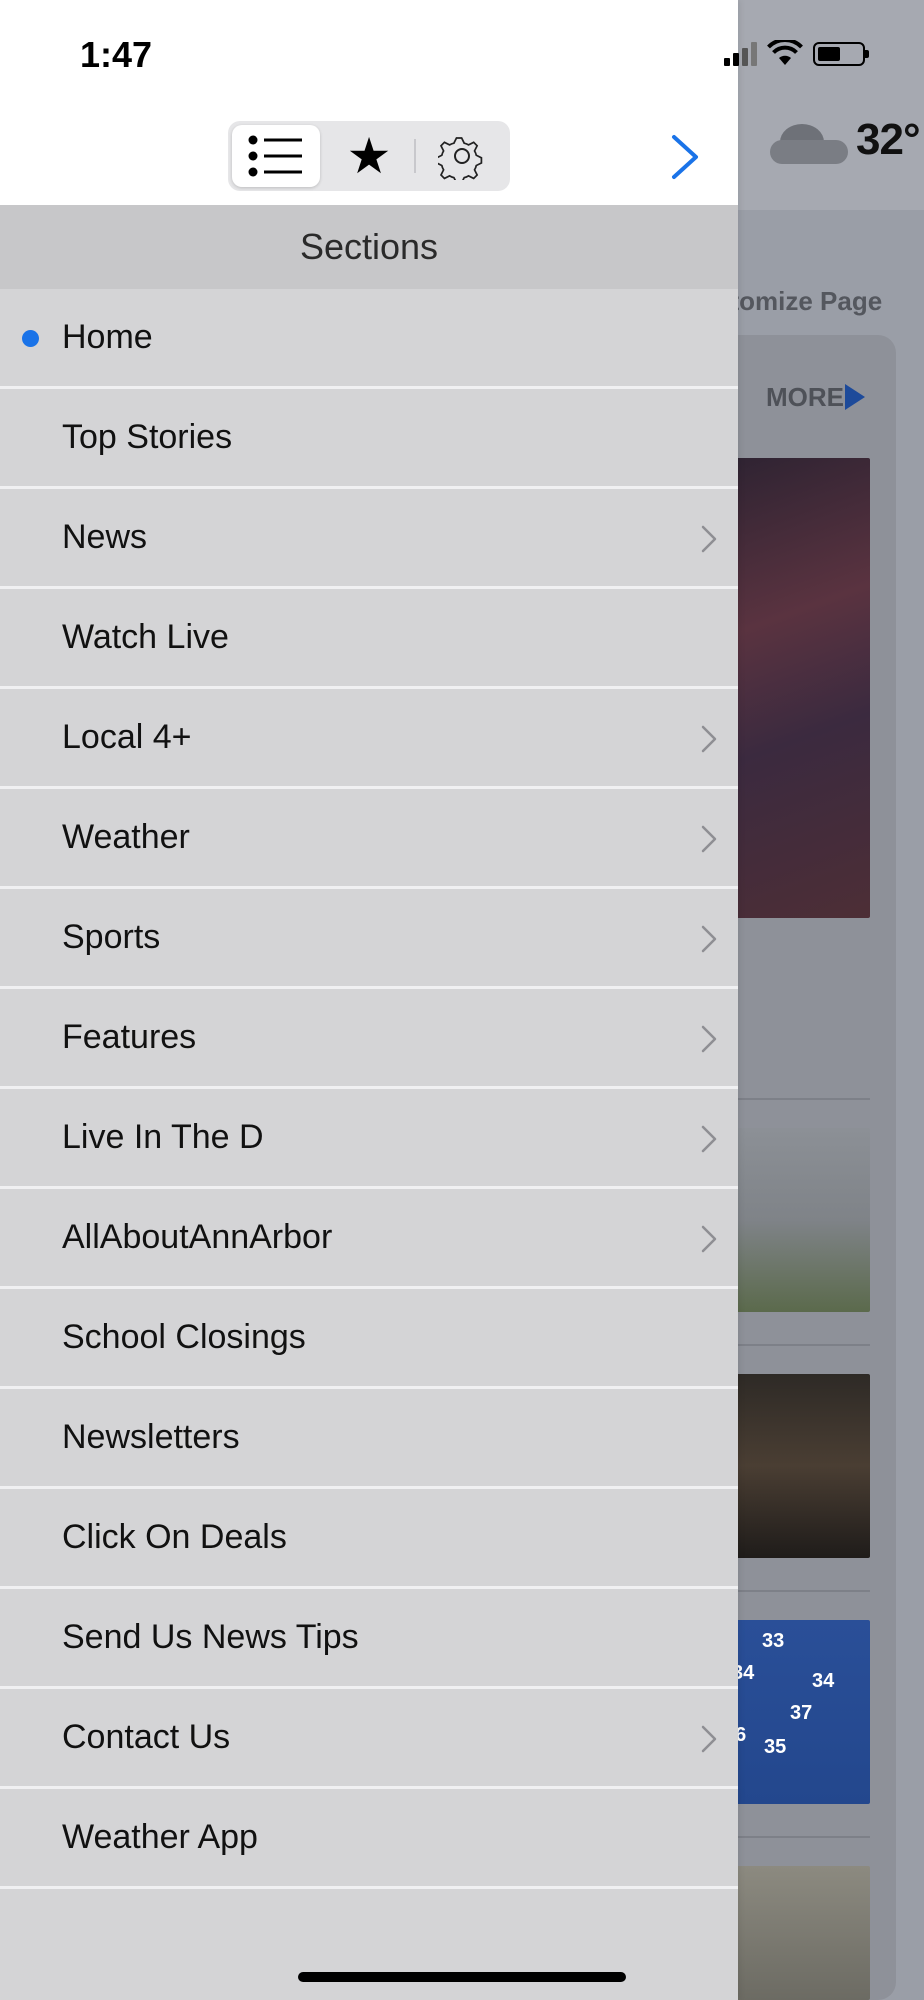 This screenshot has height=2000, width=924. What do you see at coordinates (888, 139) in the screenshot?
I see `temperature: 32°` at bounding box center [888, 139].